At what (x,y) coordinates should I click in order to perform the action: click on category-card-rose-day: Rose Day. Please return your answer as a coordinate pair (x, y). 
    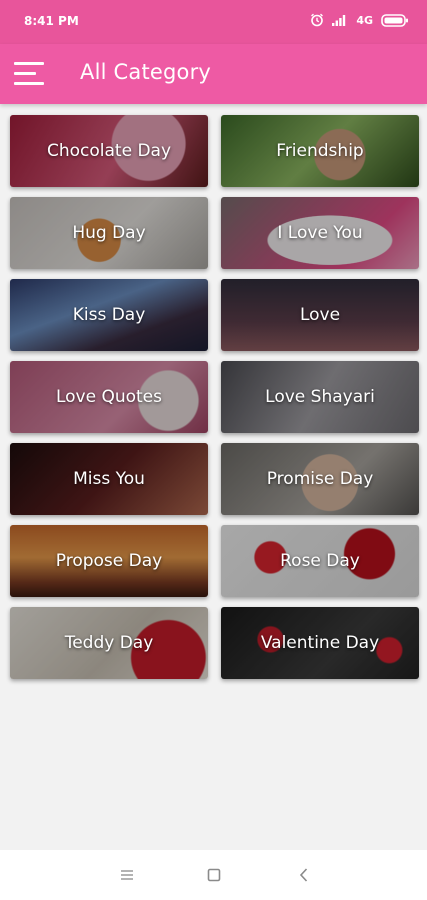
    Looking at the image, I should click on (320, 561).